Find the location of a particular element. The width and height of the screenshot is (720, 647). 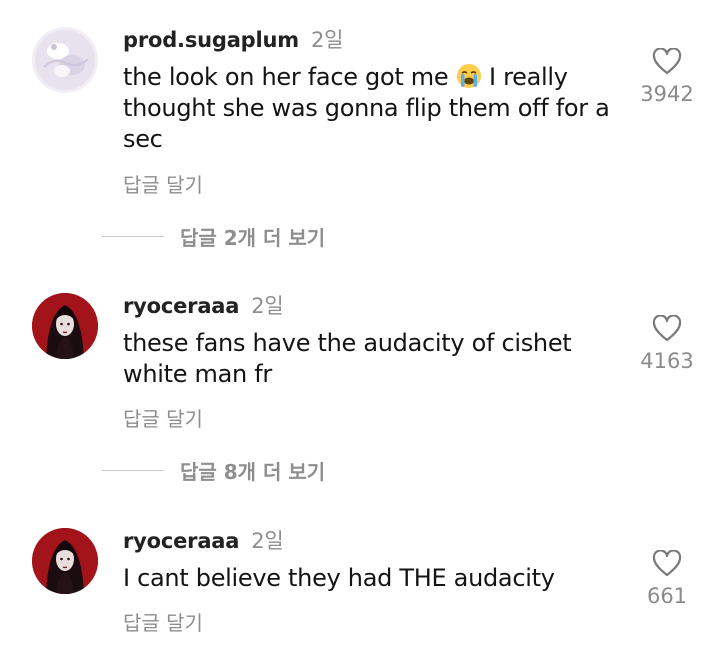

view-more-replies-label: 답글 2개 더 보기 is located at coordinates (252, 236).